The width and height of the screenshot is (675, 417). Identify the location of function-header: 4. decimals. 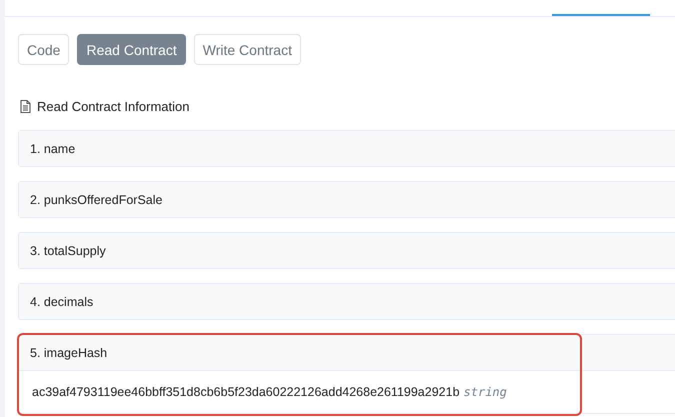
(347, 301).